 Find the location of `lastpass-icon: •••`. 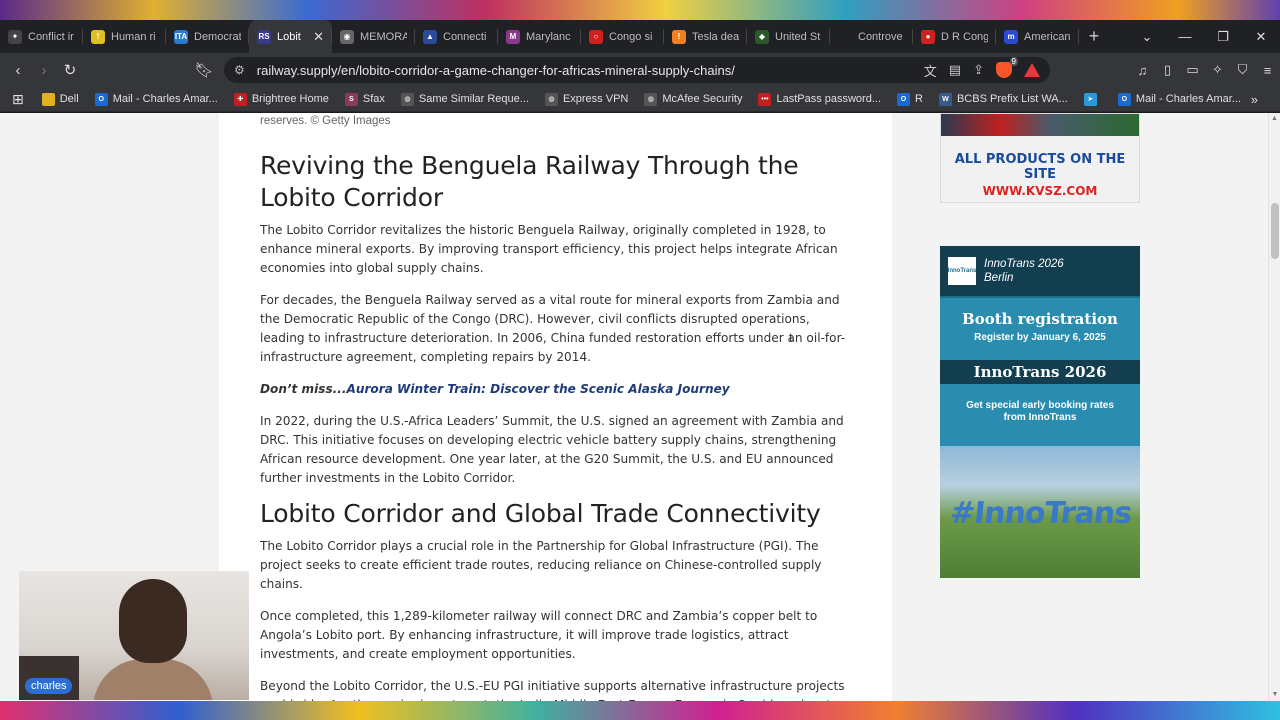

lastpass-icon: ••• is located at coordinates (765, 99).